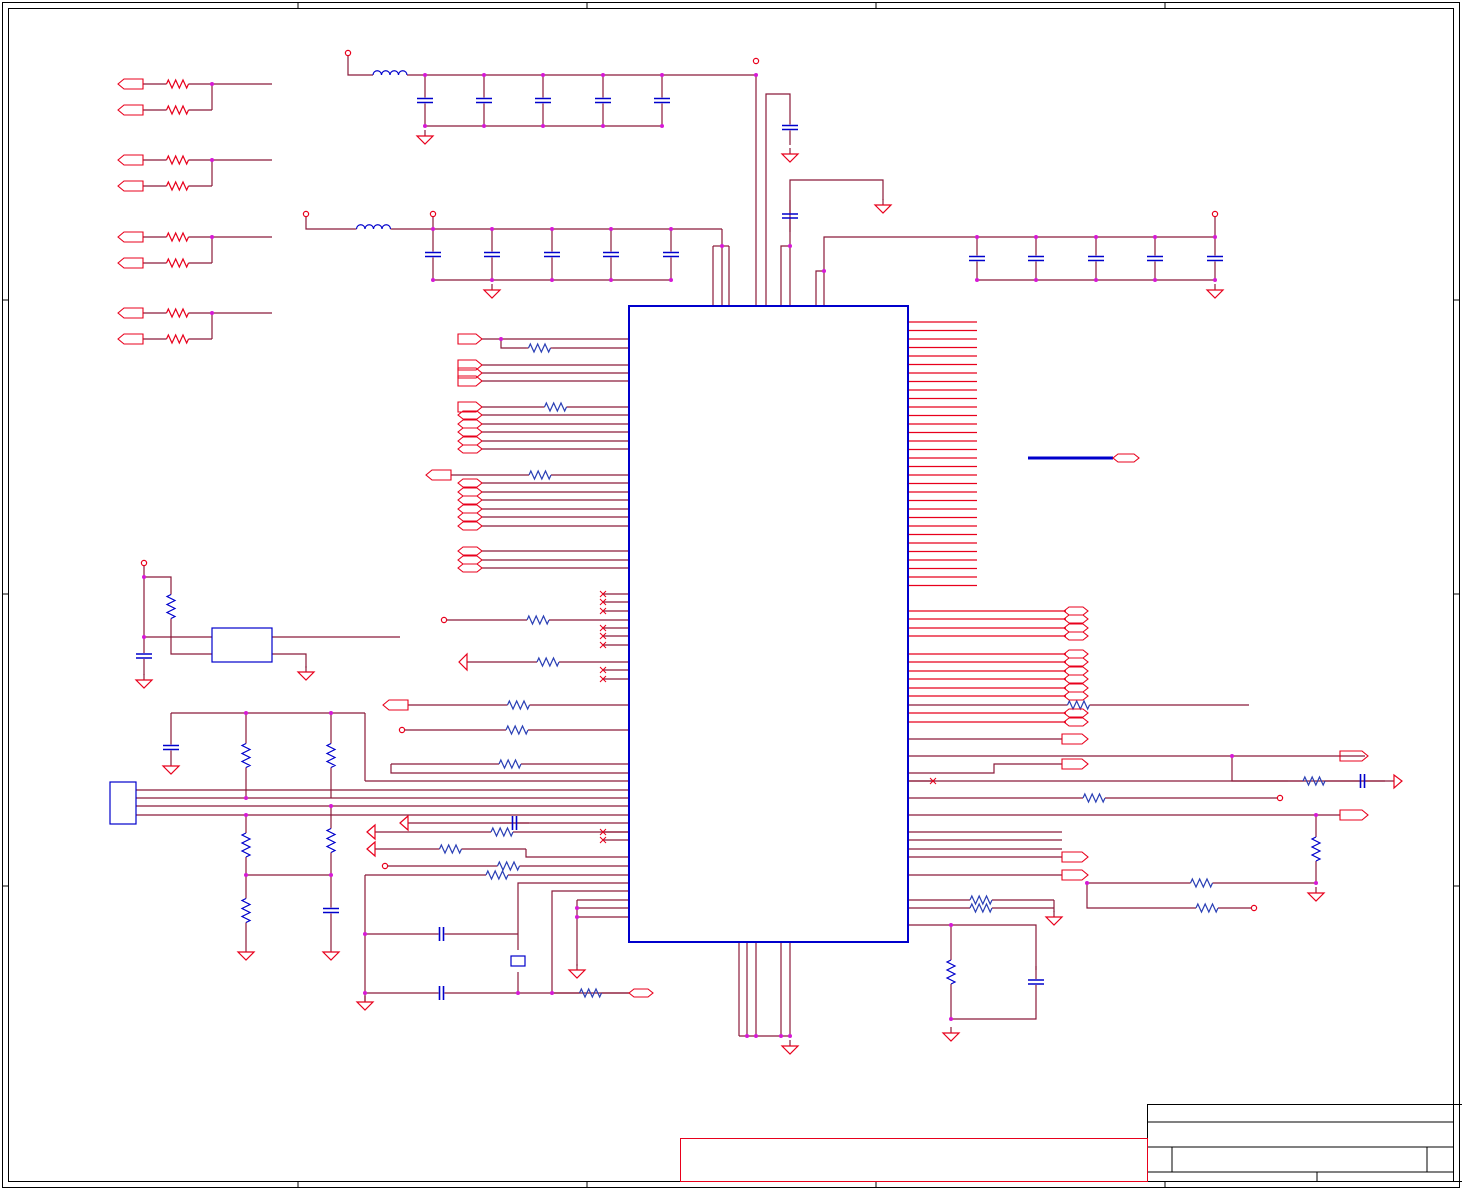  Describe the element at coordinates (518, 961) in the screenshot. I see `crystal-symbol` at that location.